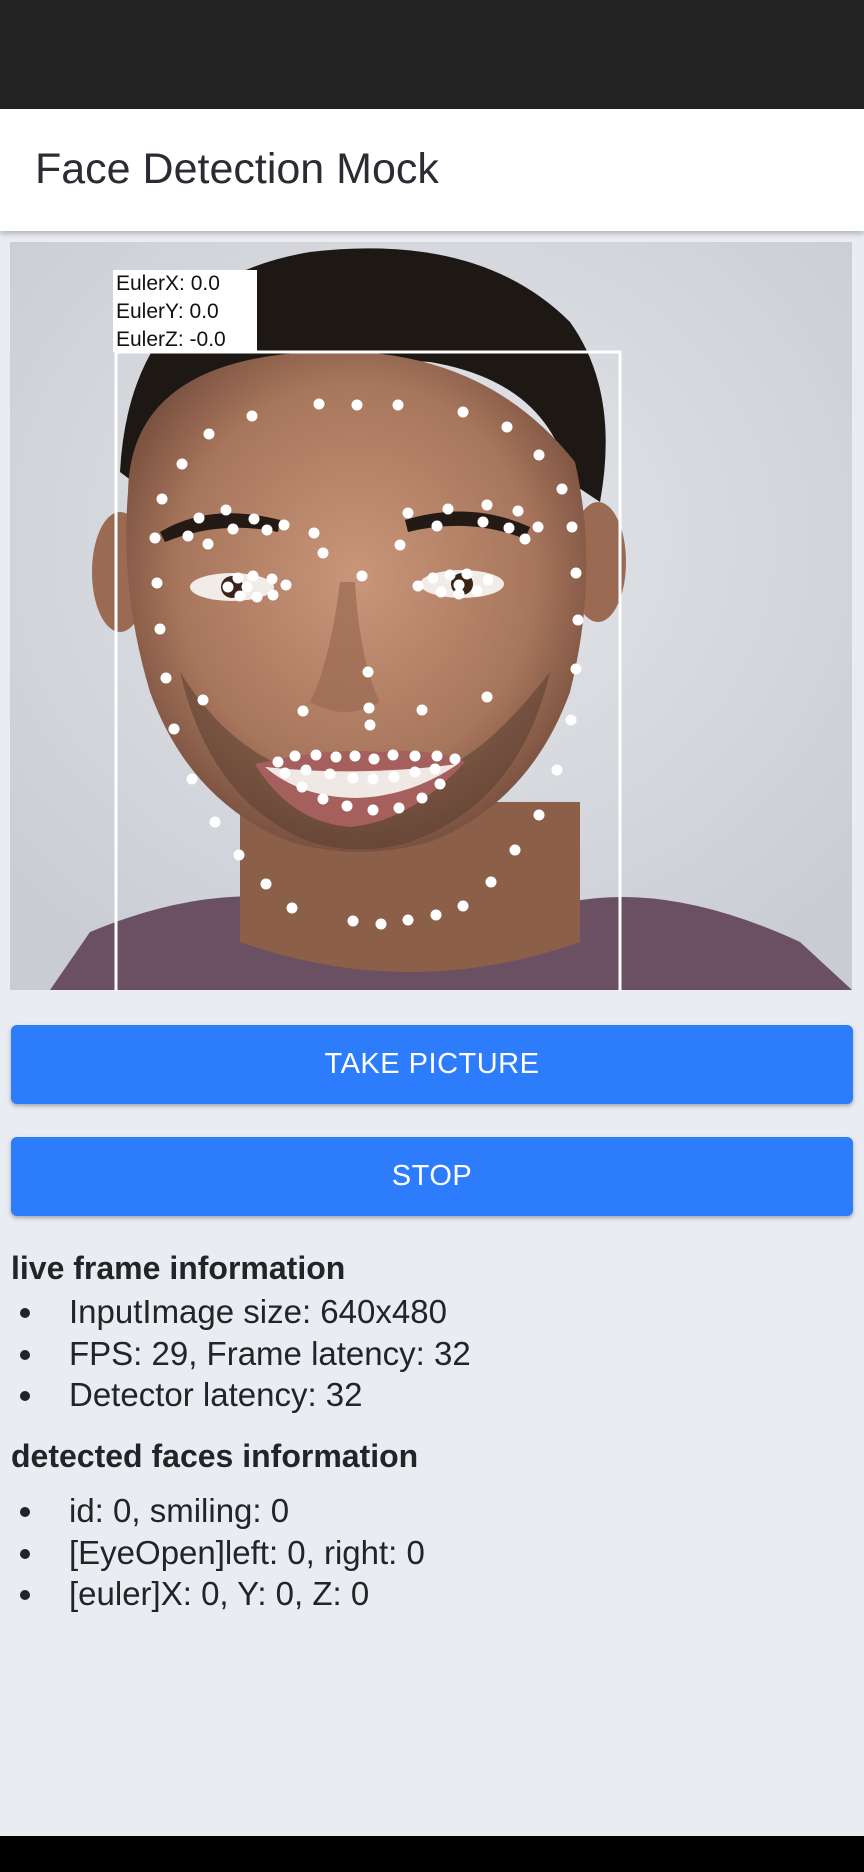  I want to click on list-item: [EyeOpen]left: 0, right: 0, so click(212, 1553).